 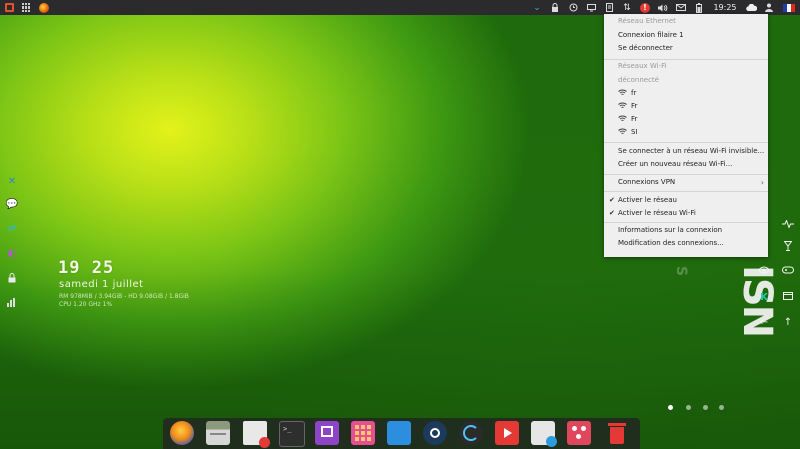 I want to click on mail-icon, so click(x=681, y=7).